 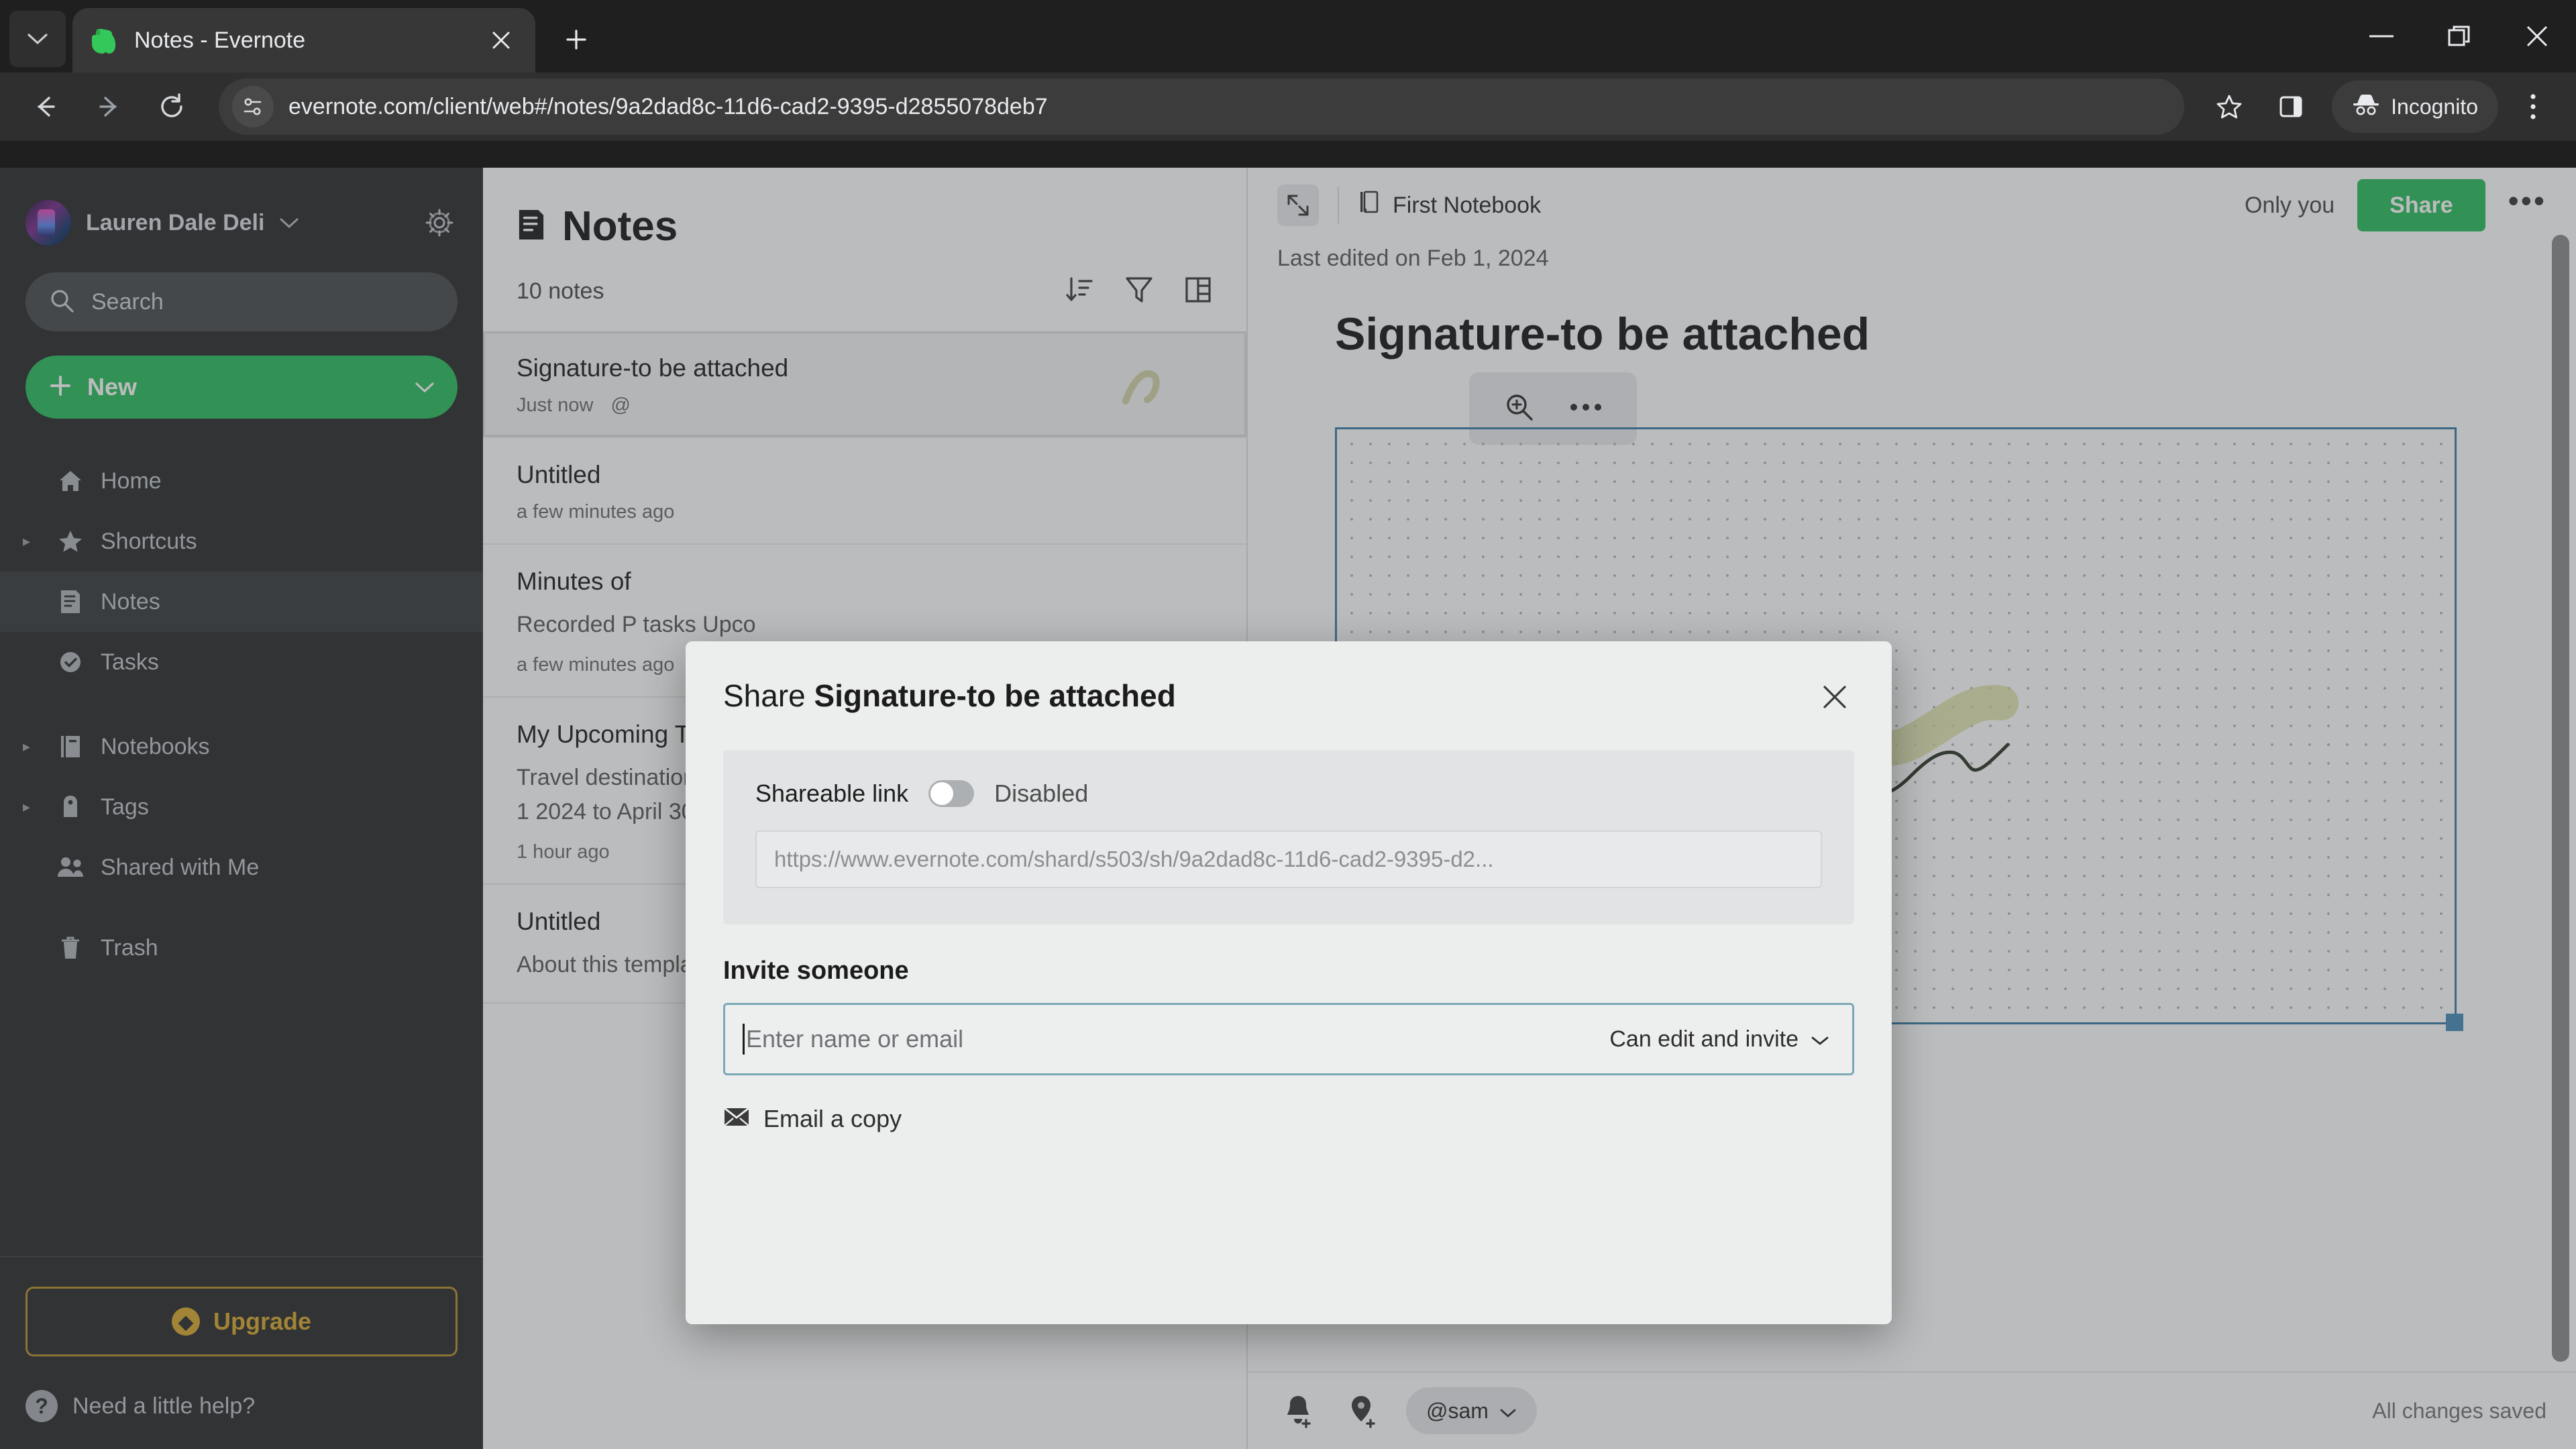 I want to click on incognito-label: Incognito, so click(x=2434, y=106).